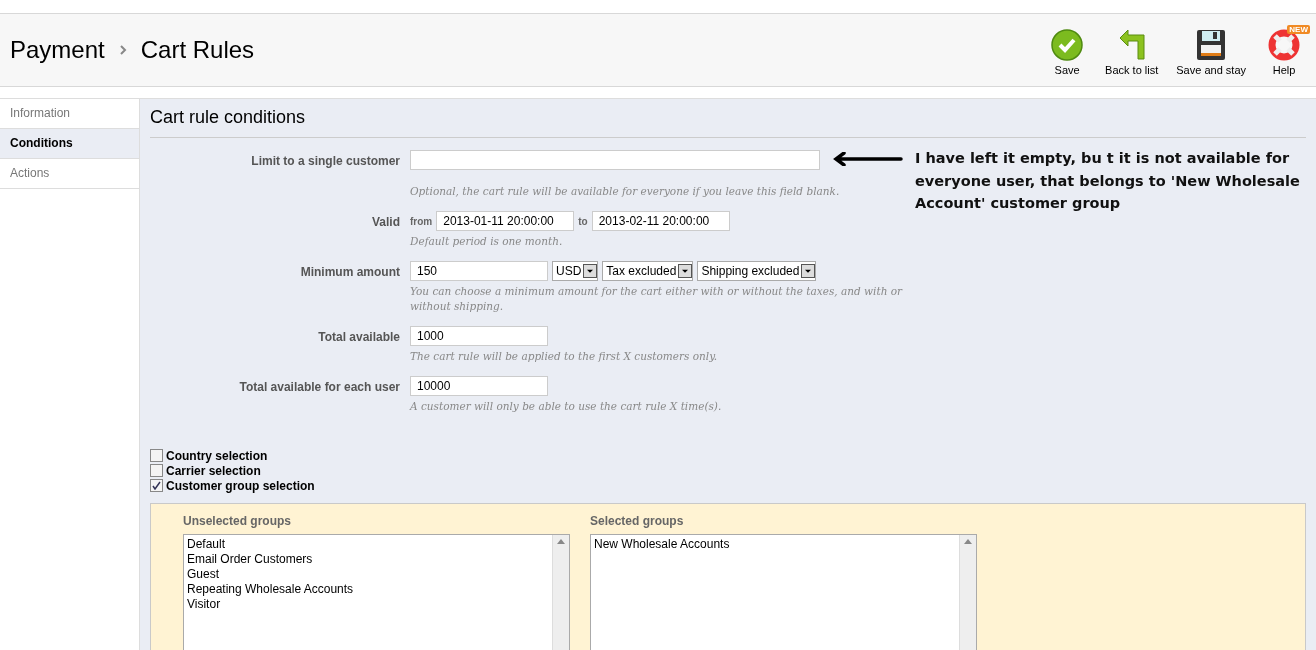  Describe the element at coordinates (1131, 44) in the screenshot. I see `back-arrow-icon` at that location.